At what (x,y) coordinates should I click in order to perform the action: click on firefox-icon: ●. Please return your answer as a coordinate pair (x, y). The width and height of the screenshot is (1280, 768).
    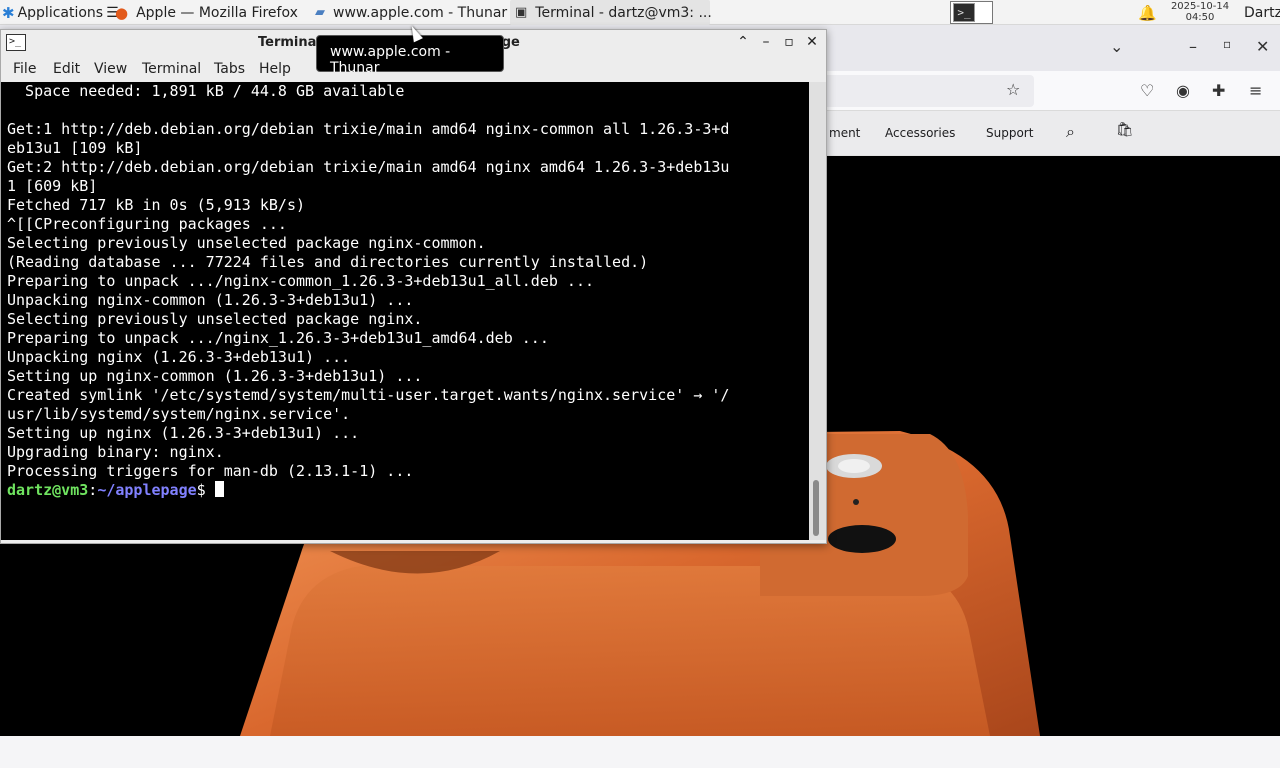
    Looking at the image, I should click on (122, 12).